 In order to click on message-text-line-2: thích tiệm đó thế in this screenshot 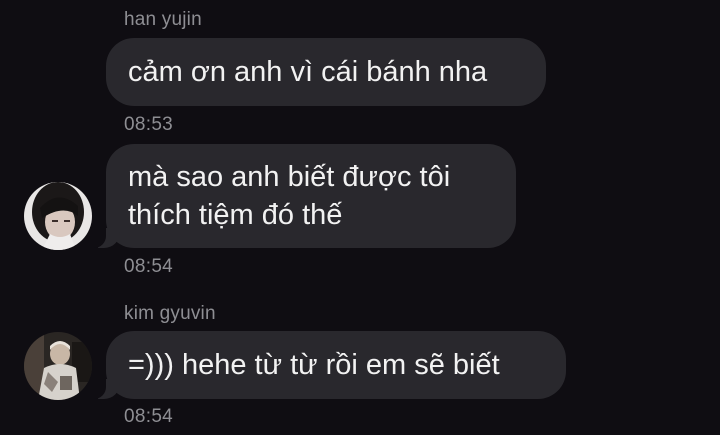, I will do `click(235, 215)`.